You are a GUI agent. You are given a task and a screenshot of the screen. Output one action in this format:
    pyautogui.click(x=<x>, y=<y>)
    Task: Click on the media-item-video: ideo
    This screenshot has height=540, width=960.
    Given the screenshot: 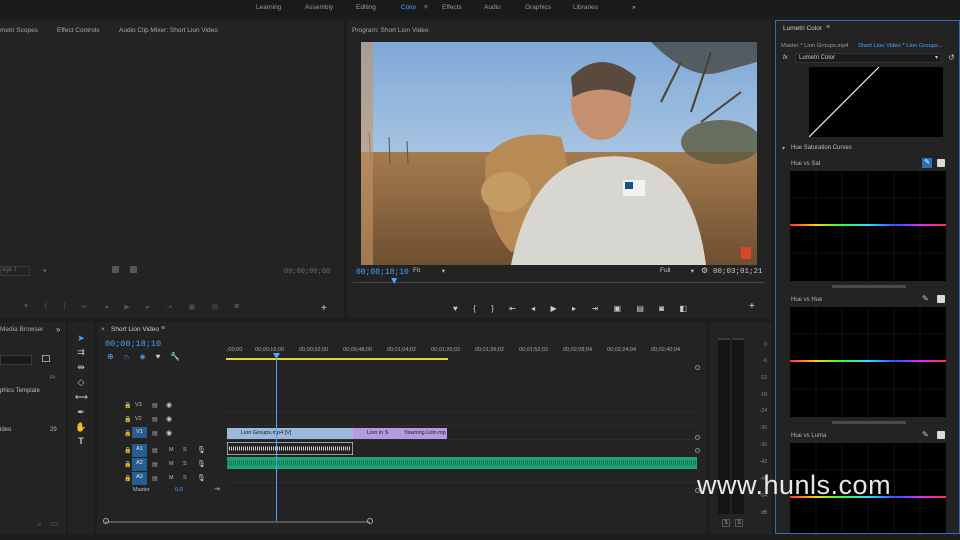 What is the action you would take?
    pyautogui.click(x=5, y=430)
    